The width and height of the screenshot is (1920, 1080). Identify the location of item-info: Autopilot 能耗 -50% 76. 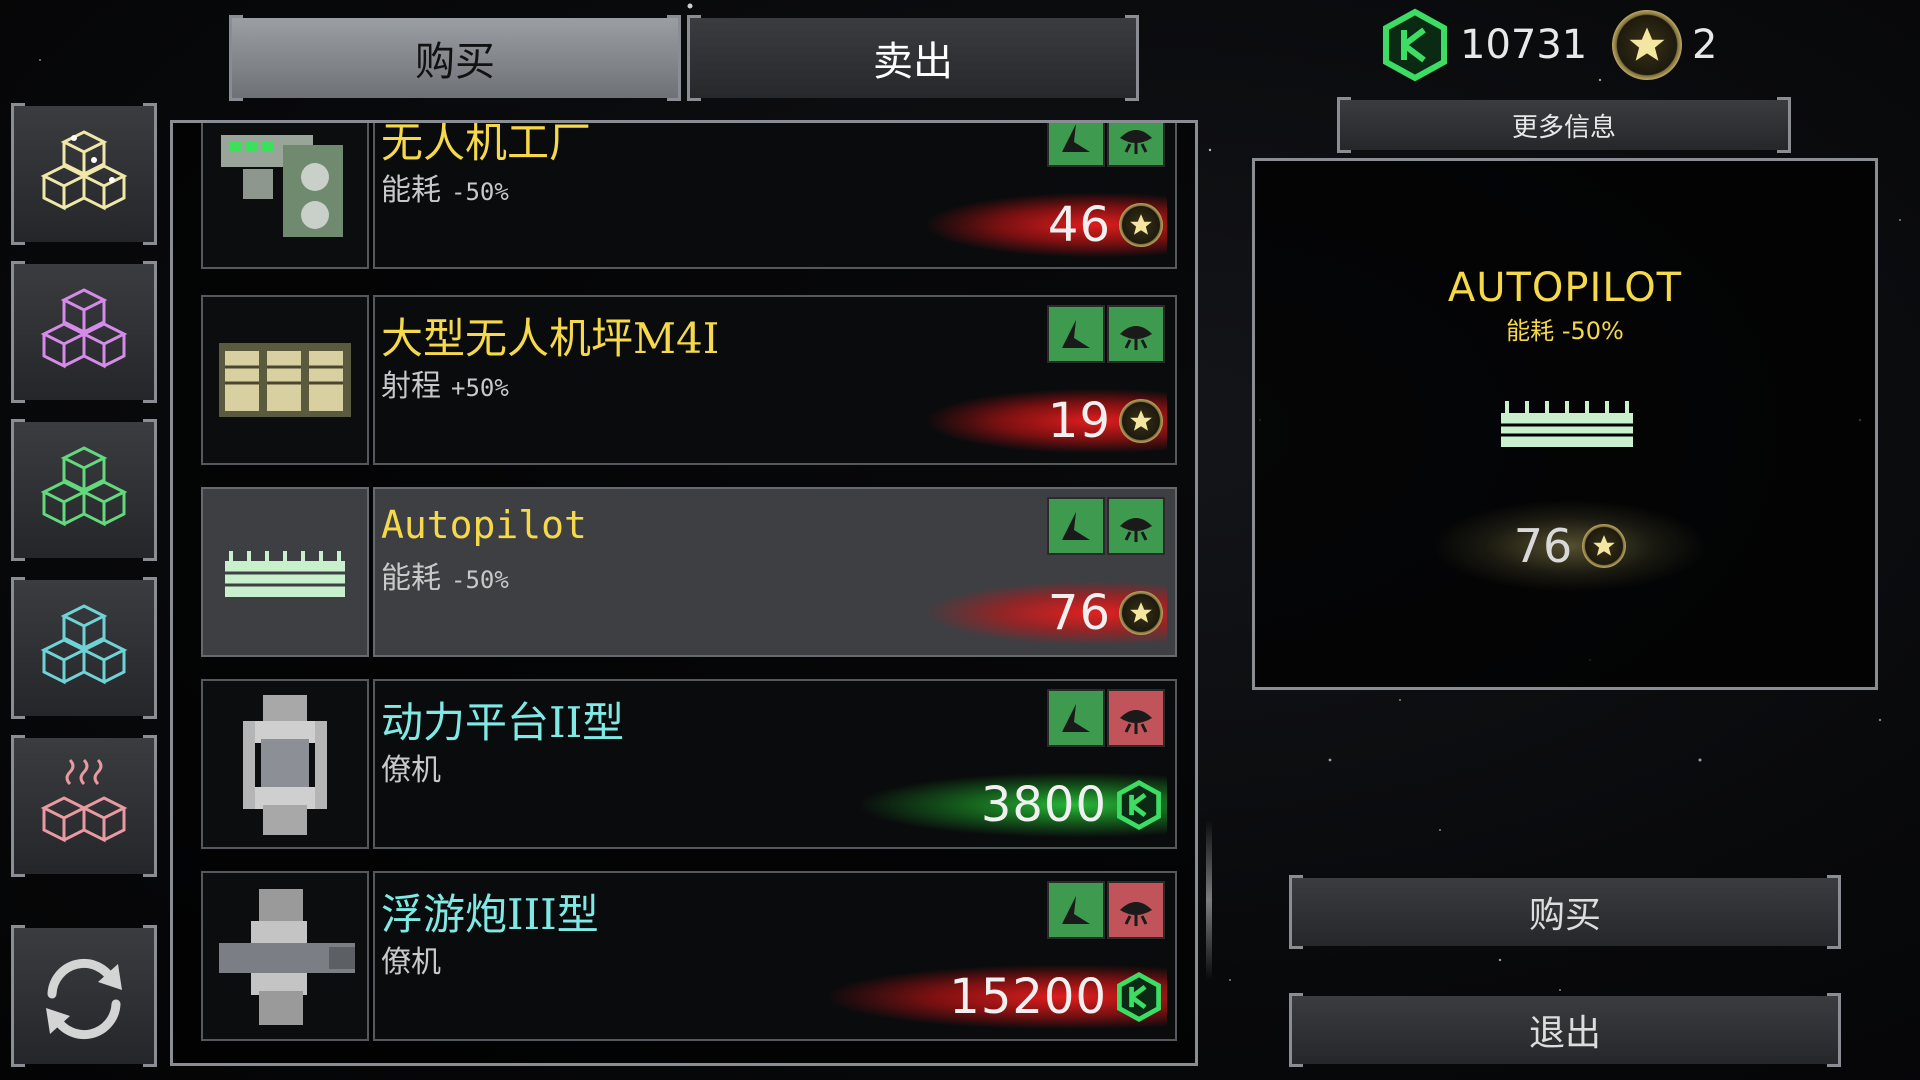
(775, 572).